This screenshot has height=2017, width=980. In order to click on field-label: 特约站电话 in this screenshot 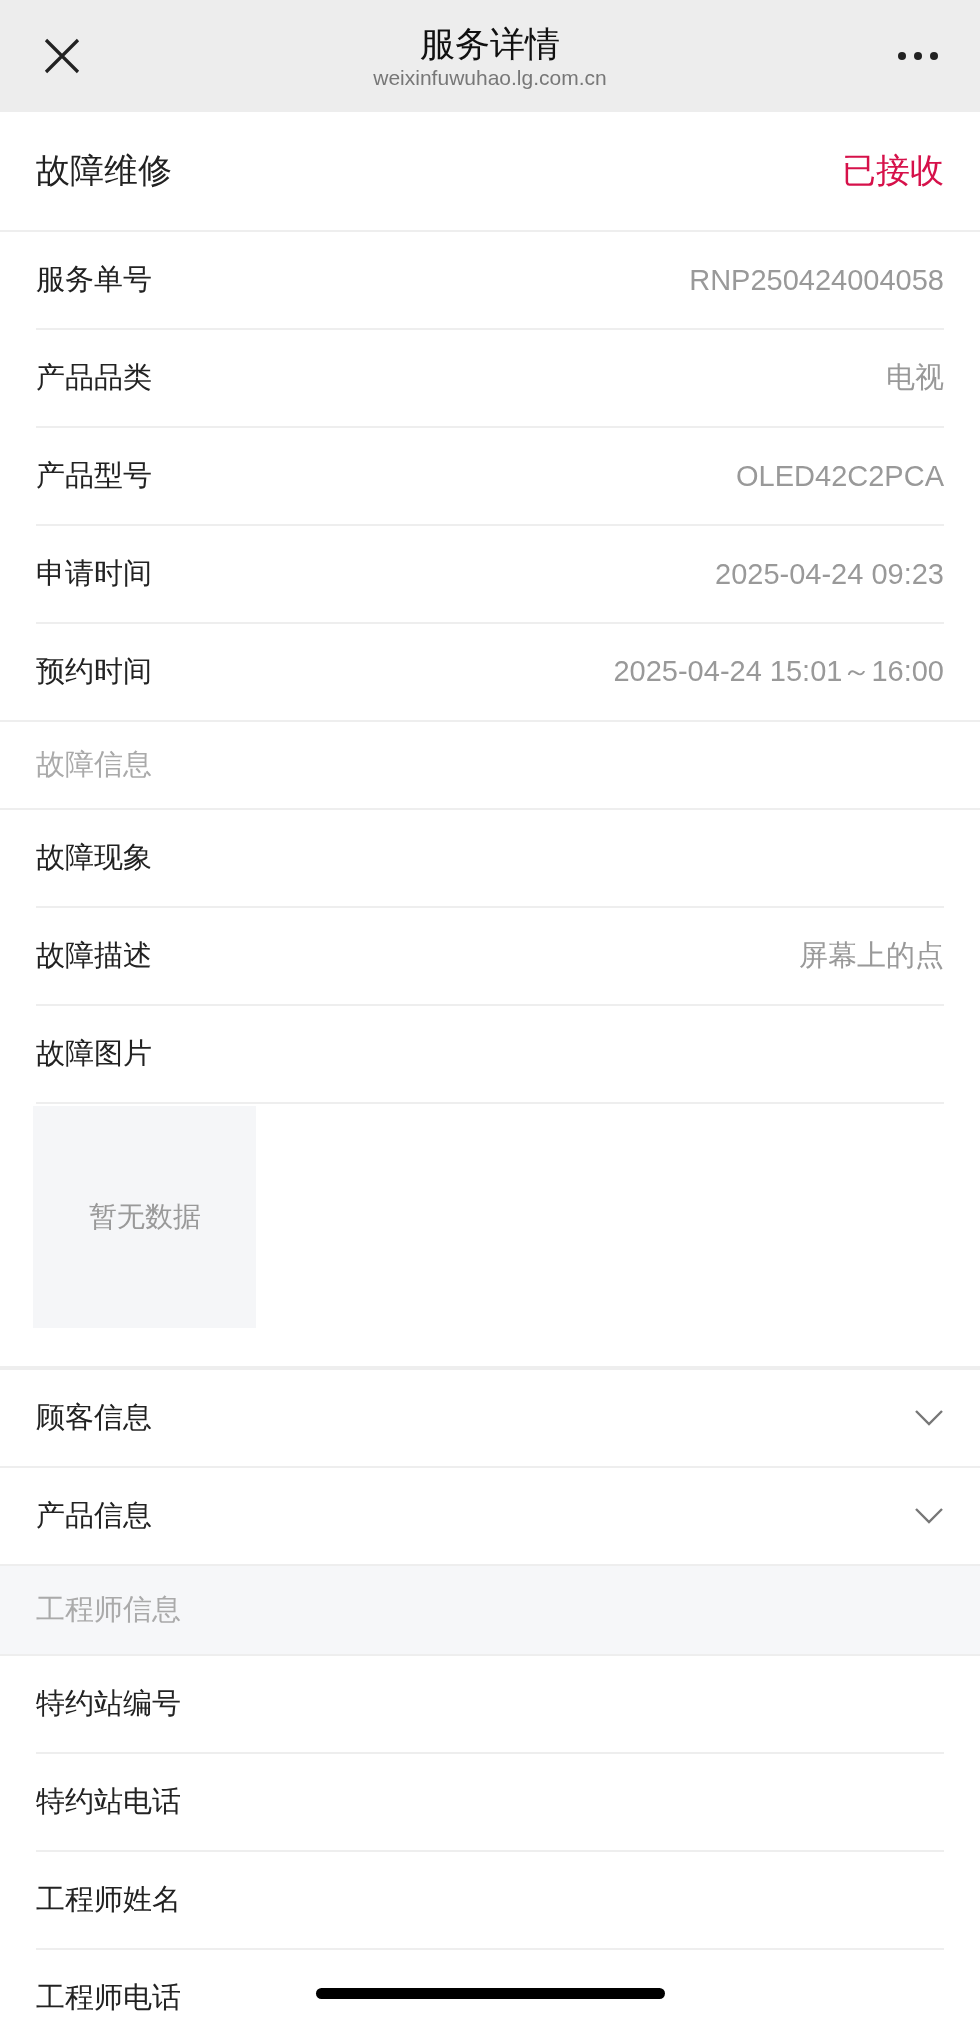, I will do `click(108, 1801)`.